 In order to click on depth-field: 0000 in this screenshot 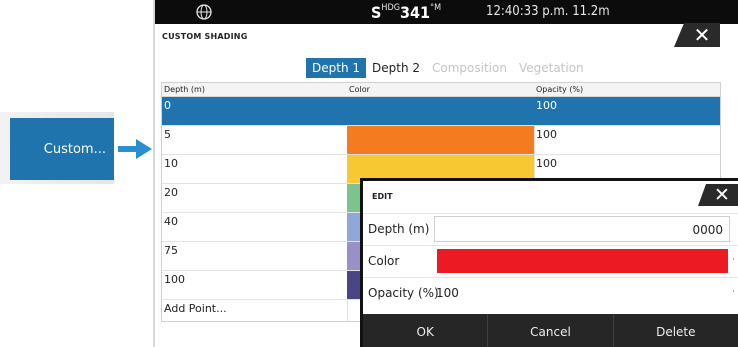, I will do `click(582, 229)`.